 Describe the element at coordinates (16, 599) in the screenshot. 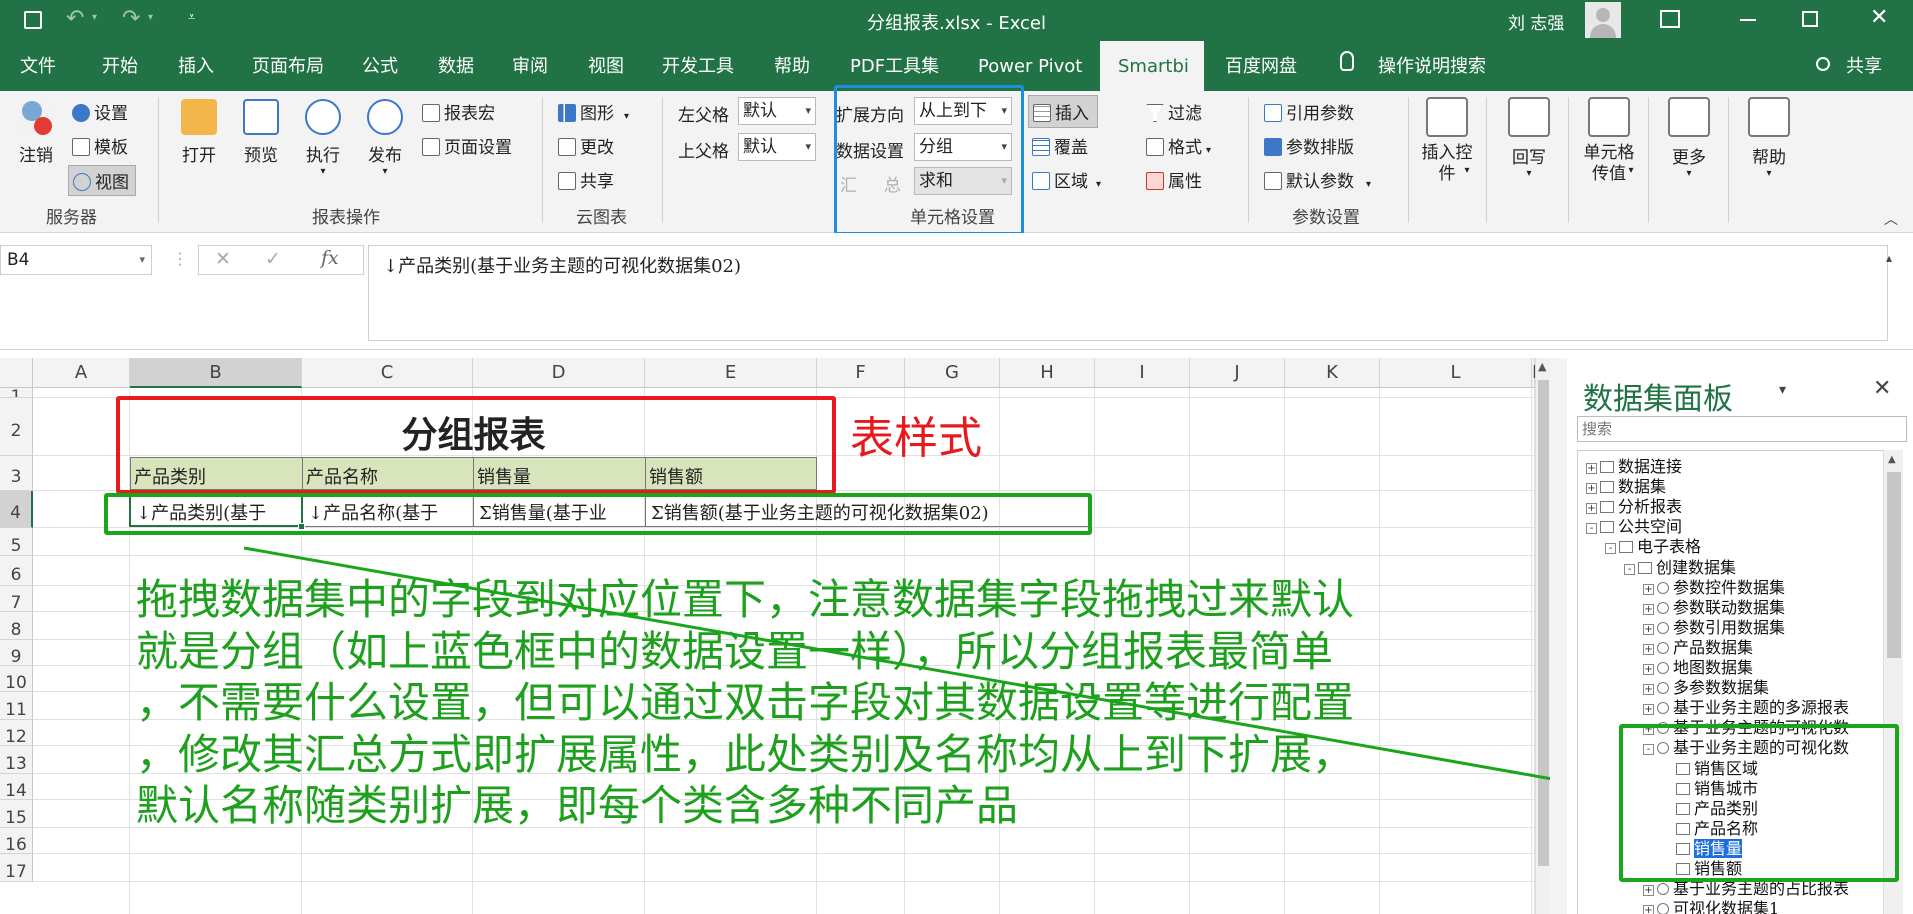

I see `row-header-7: 7` at that location.